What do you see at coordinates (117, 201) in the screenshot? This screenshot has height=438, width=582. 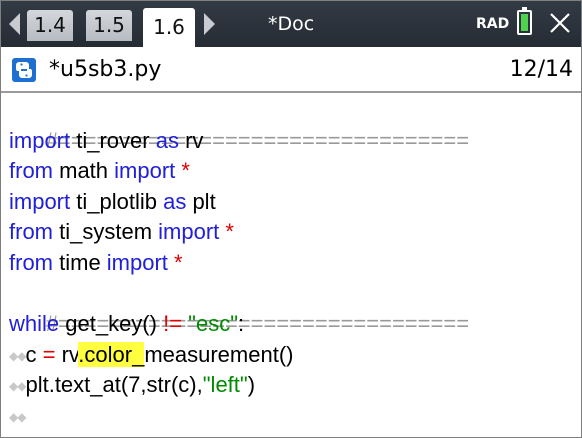 I see `identifier: ti_plotlib` at bounding box center [117, 201].